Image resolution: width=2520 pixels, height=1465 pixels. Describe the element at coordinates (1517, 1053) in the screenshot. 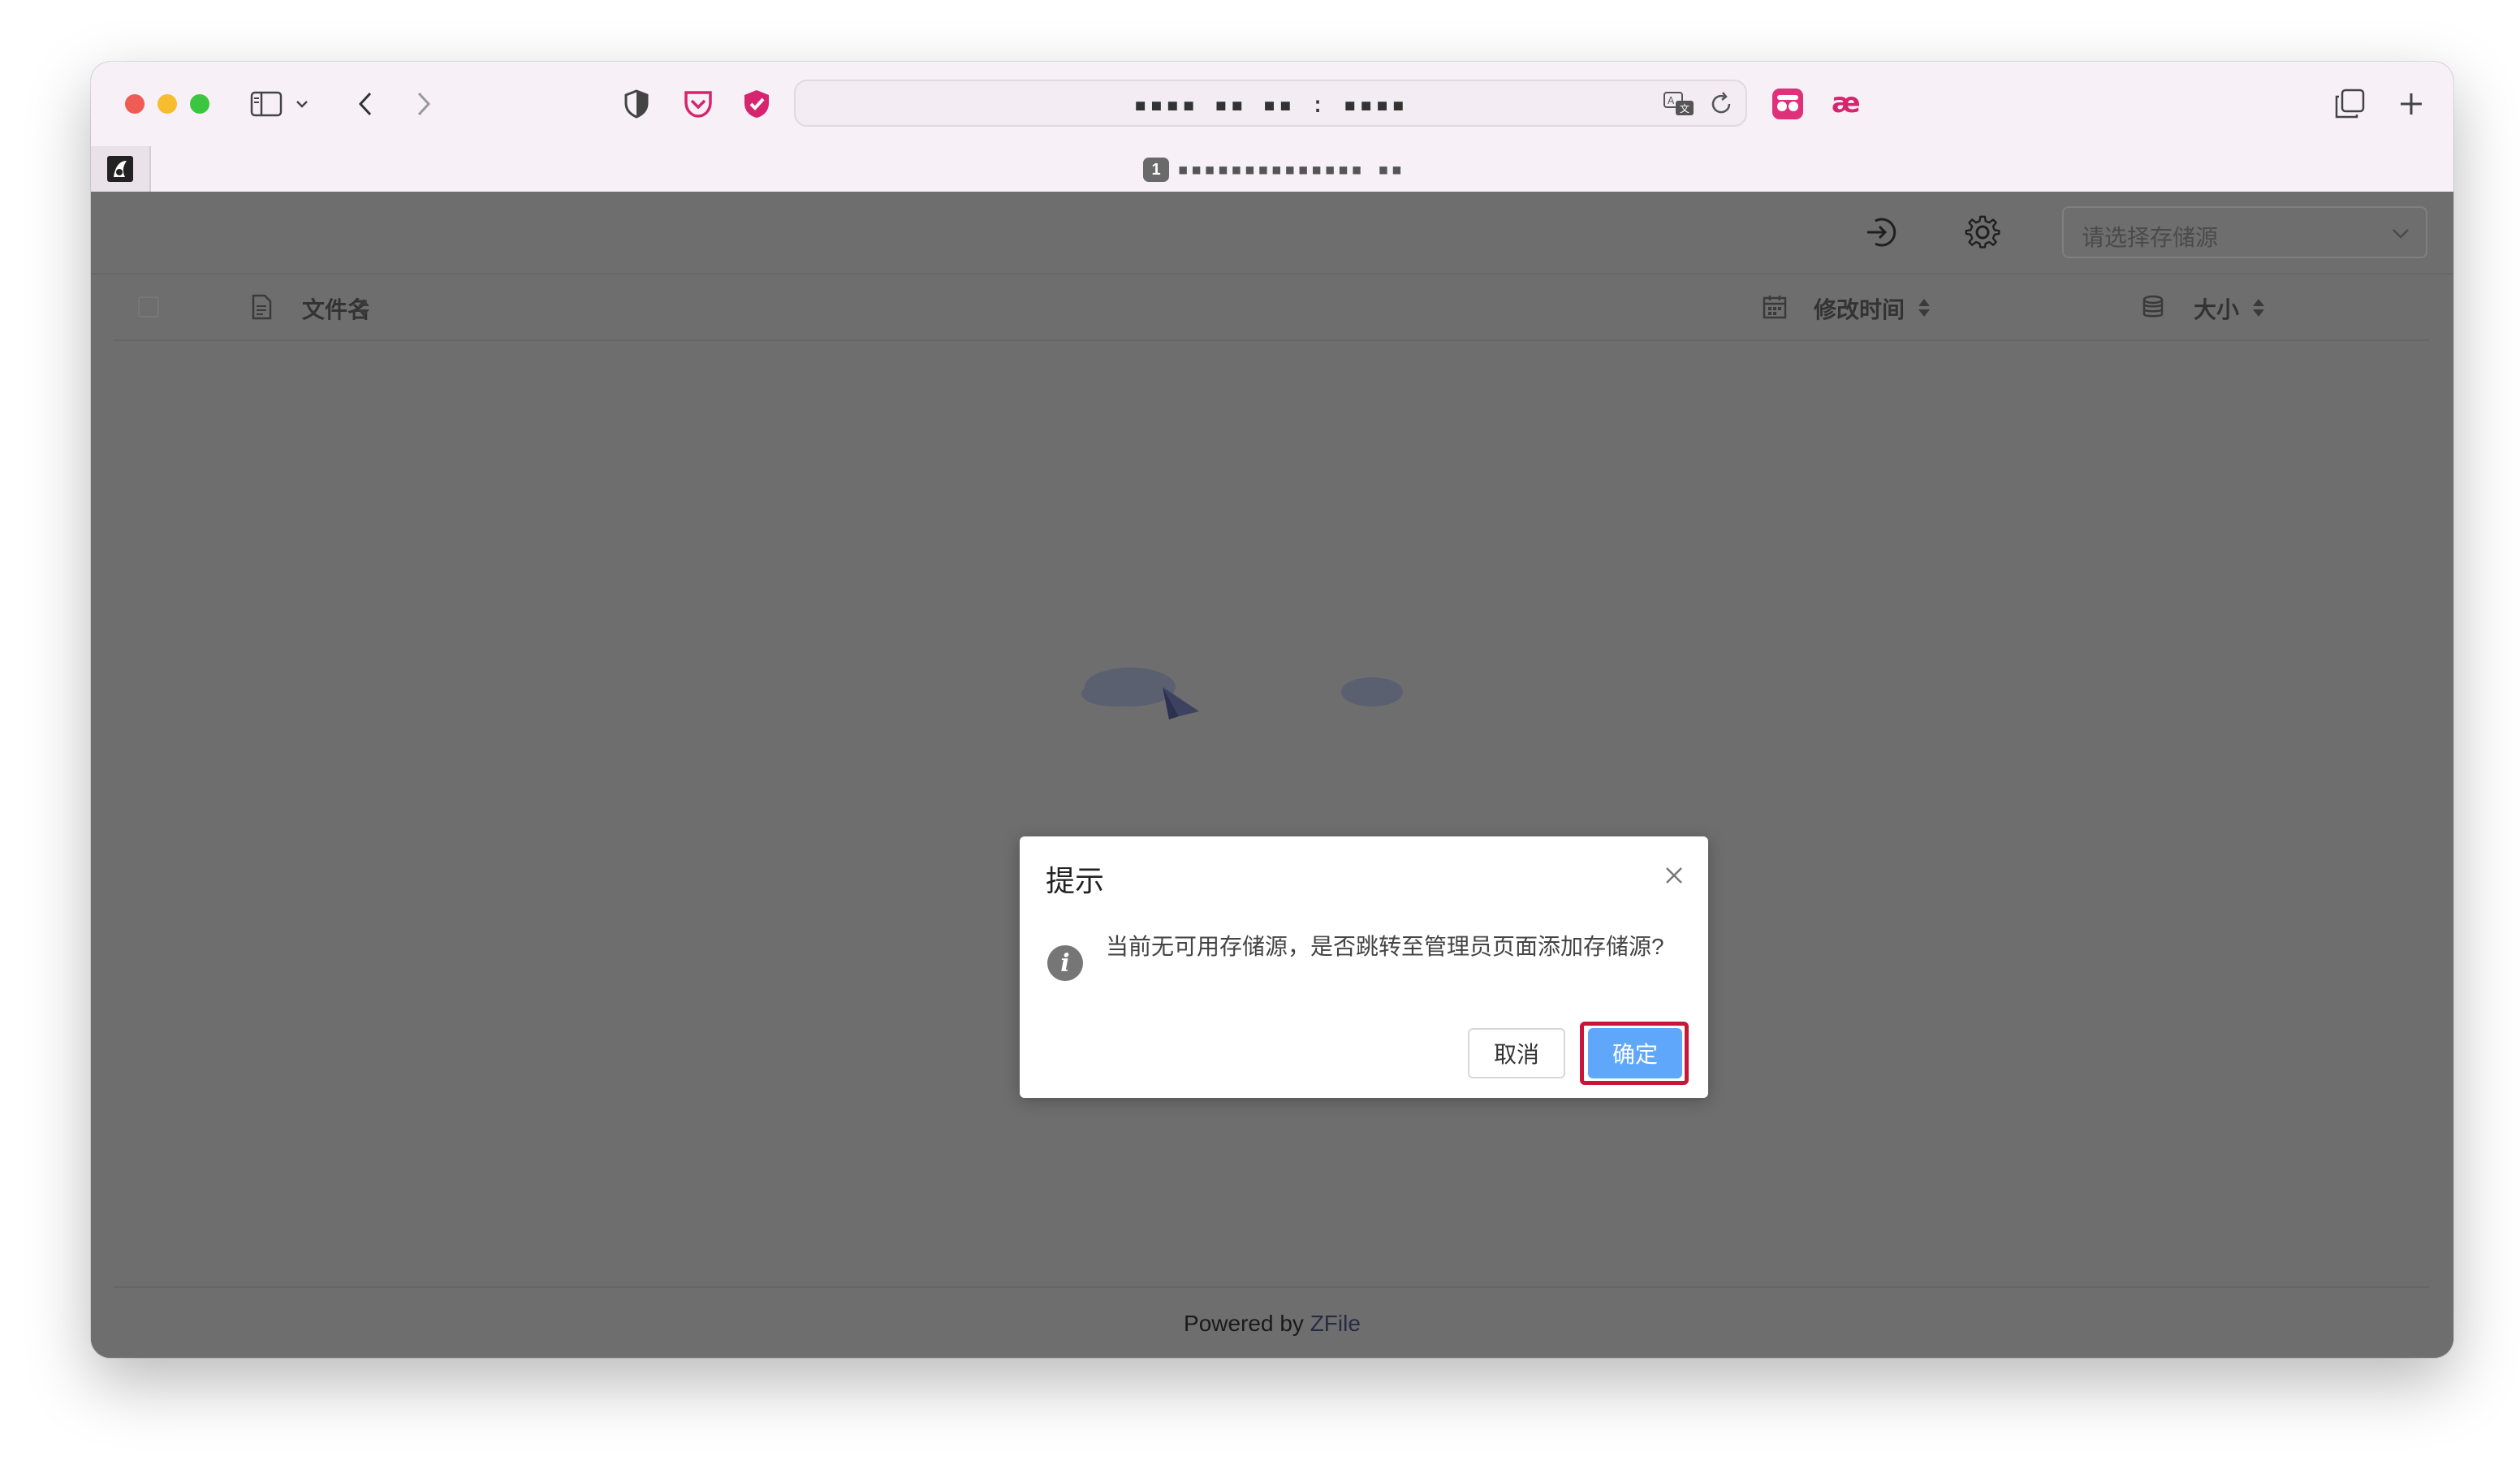

I see `cancel-button: 取消` at that location.